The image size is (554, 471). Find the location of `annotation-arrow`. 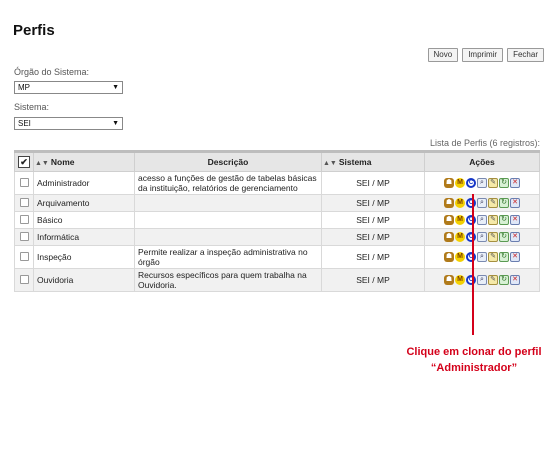

annotation-arrow is located at coordinates (473, 264).